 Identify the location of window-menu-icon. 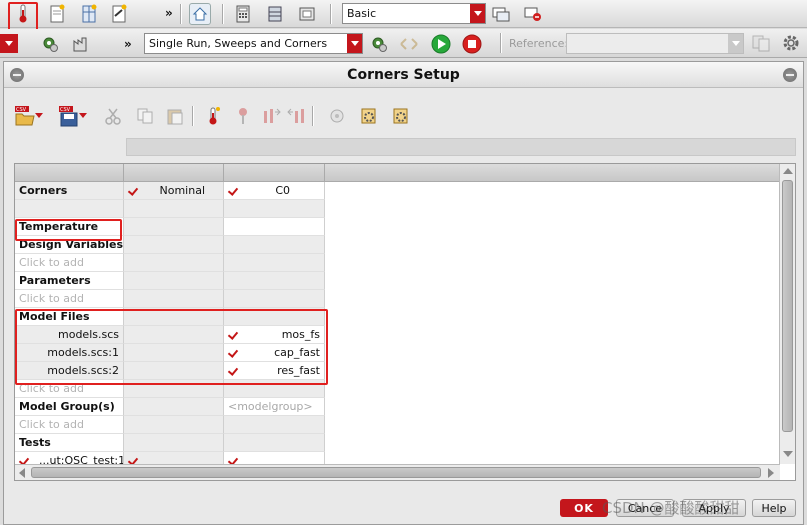
(17, 75).